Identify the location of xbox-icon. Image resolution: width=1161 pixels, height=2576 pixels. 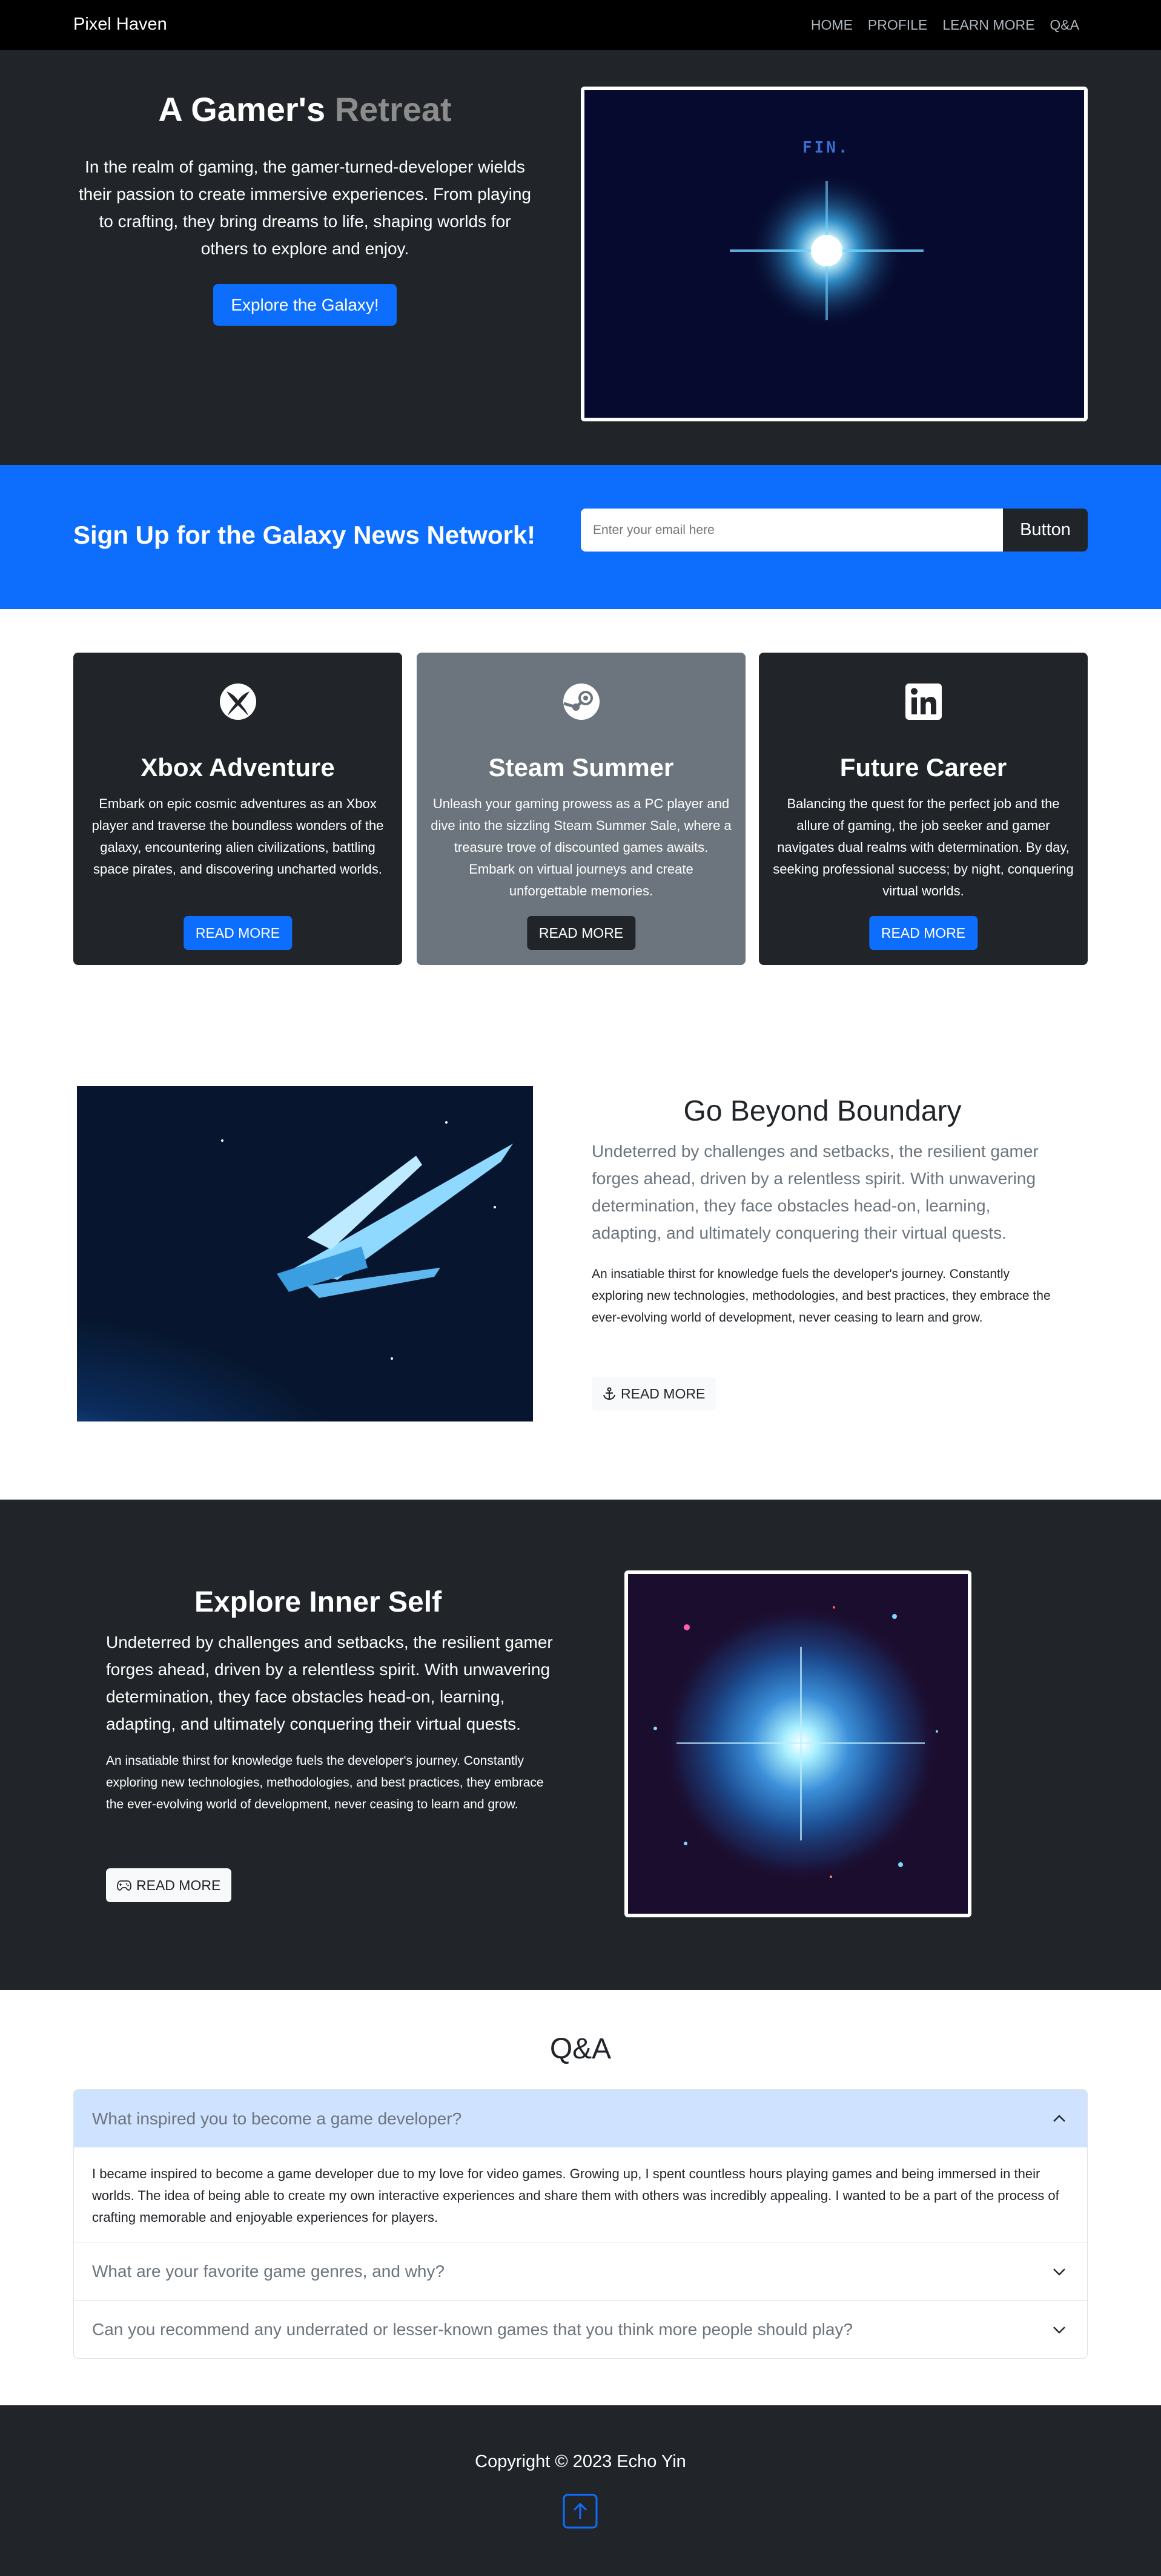
(238, 701).